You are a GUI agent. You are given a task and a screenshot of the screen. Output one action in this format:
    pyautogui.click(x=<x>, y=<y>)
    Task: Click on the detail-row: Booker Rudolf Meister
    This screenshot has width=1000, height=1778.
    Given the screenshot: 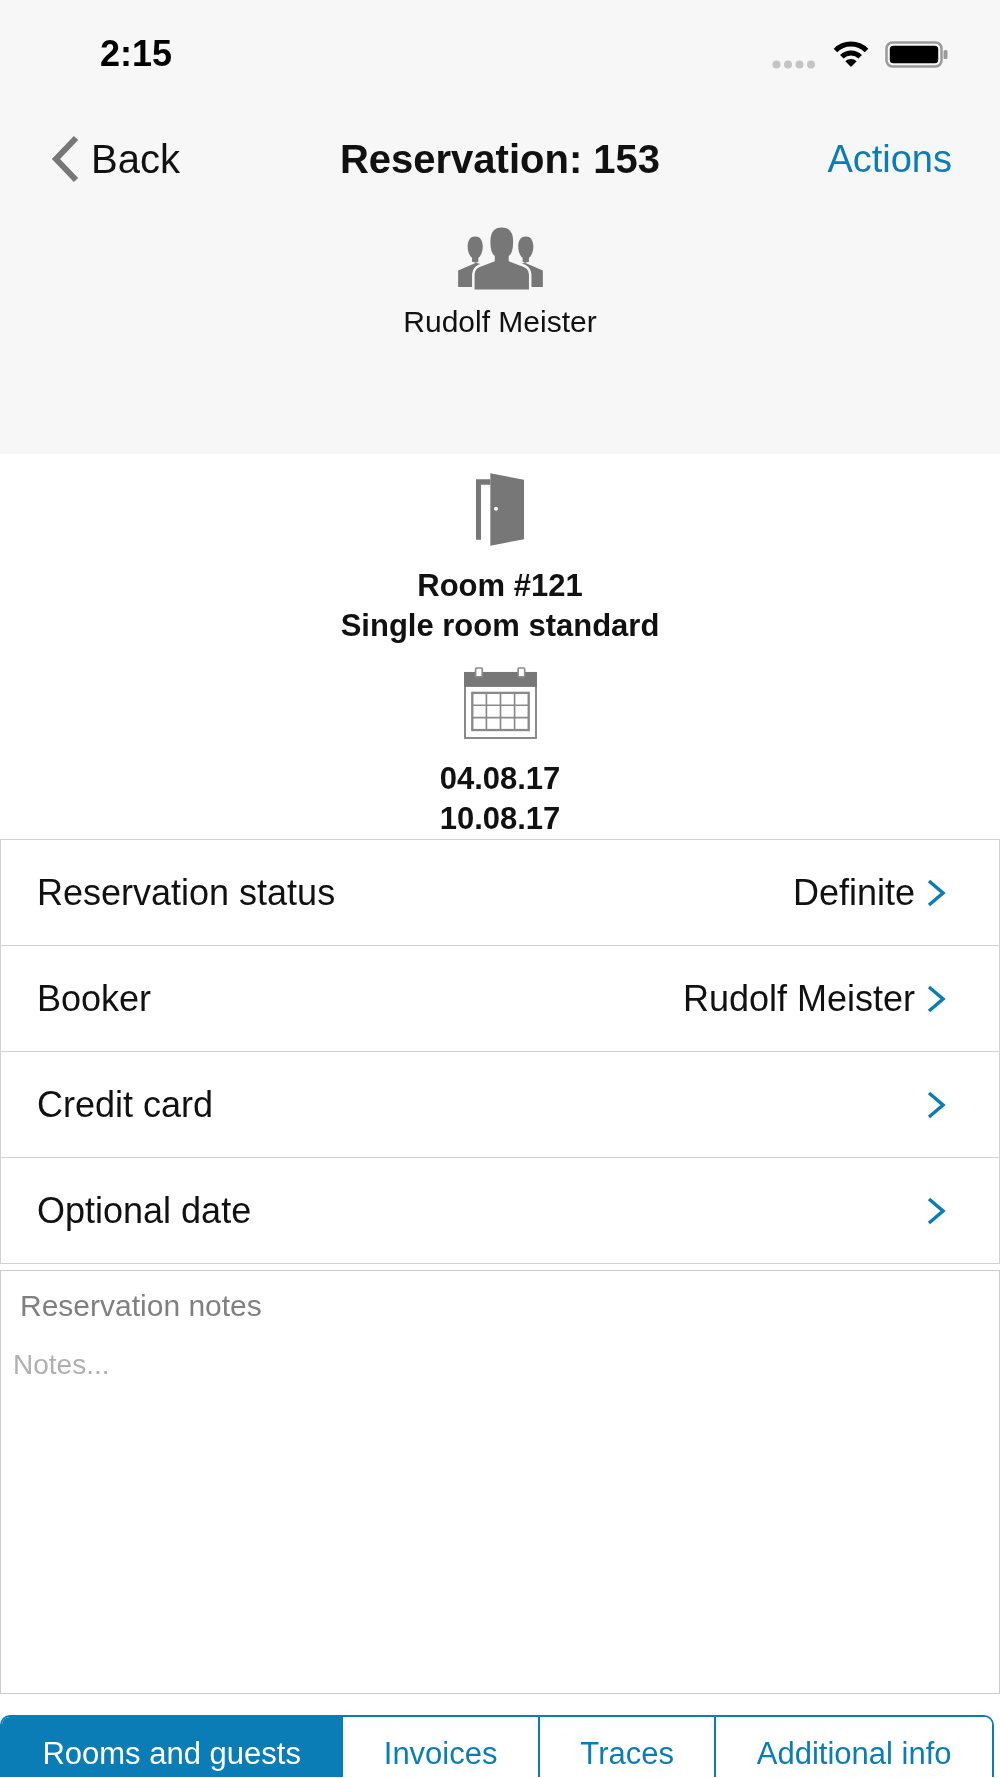 What is the action you would take?
    pyautogui.click(x=500, y=999)
    